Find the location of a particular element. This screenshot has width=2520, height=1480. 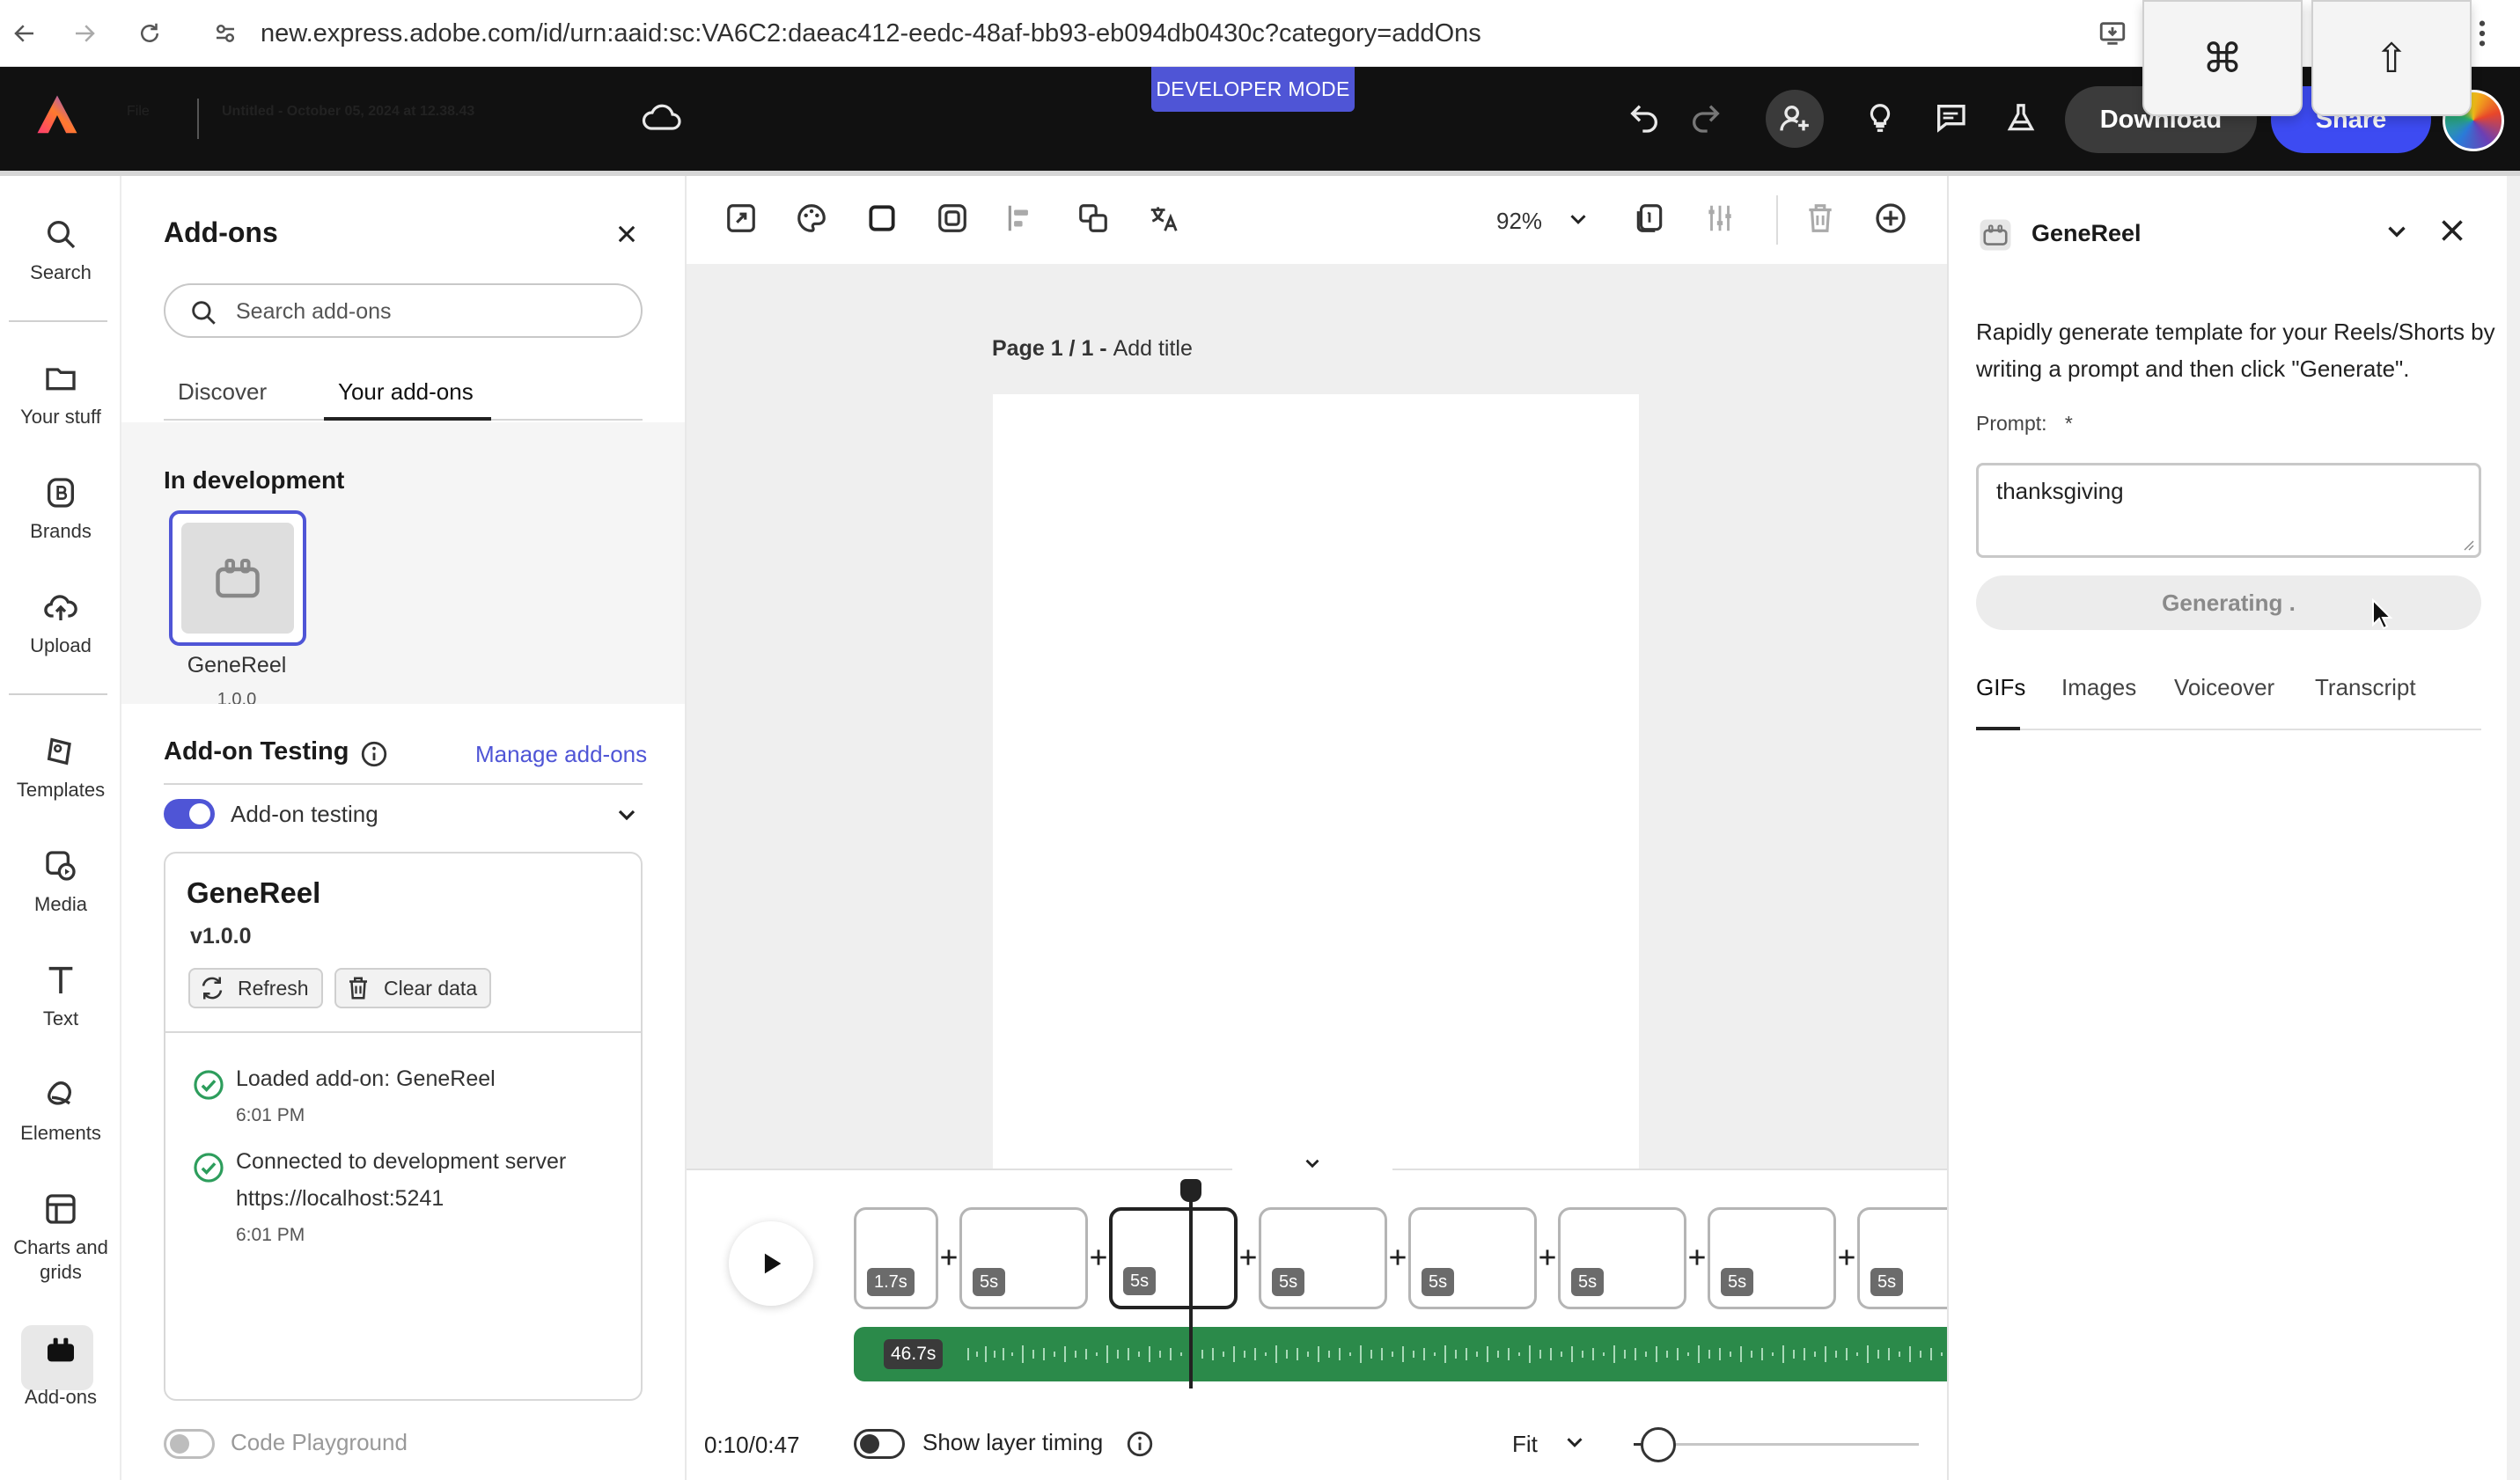

install-app-button is located at coordinates (2112, 33).